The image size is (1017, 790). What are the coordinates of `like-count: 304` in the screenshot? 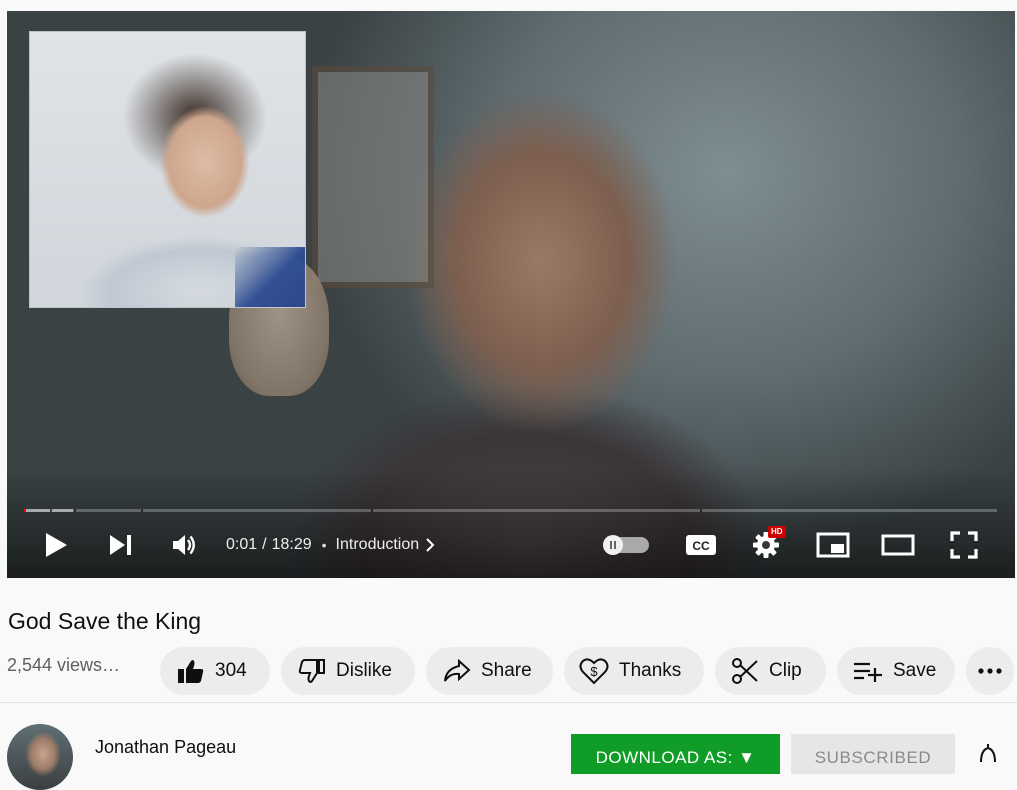 It's located at (231, 670).